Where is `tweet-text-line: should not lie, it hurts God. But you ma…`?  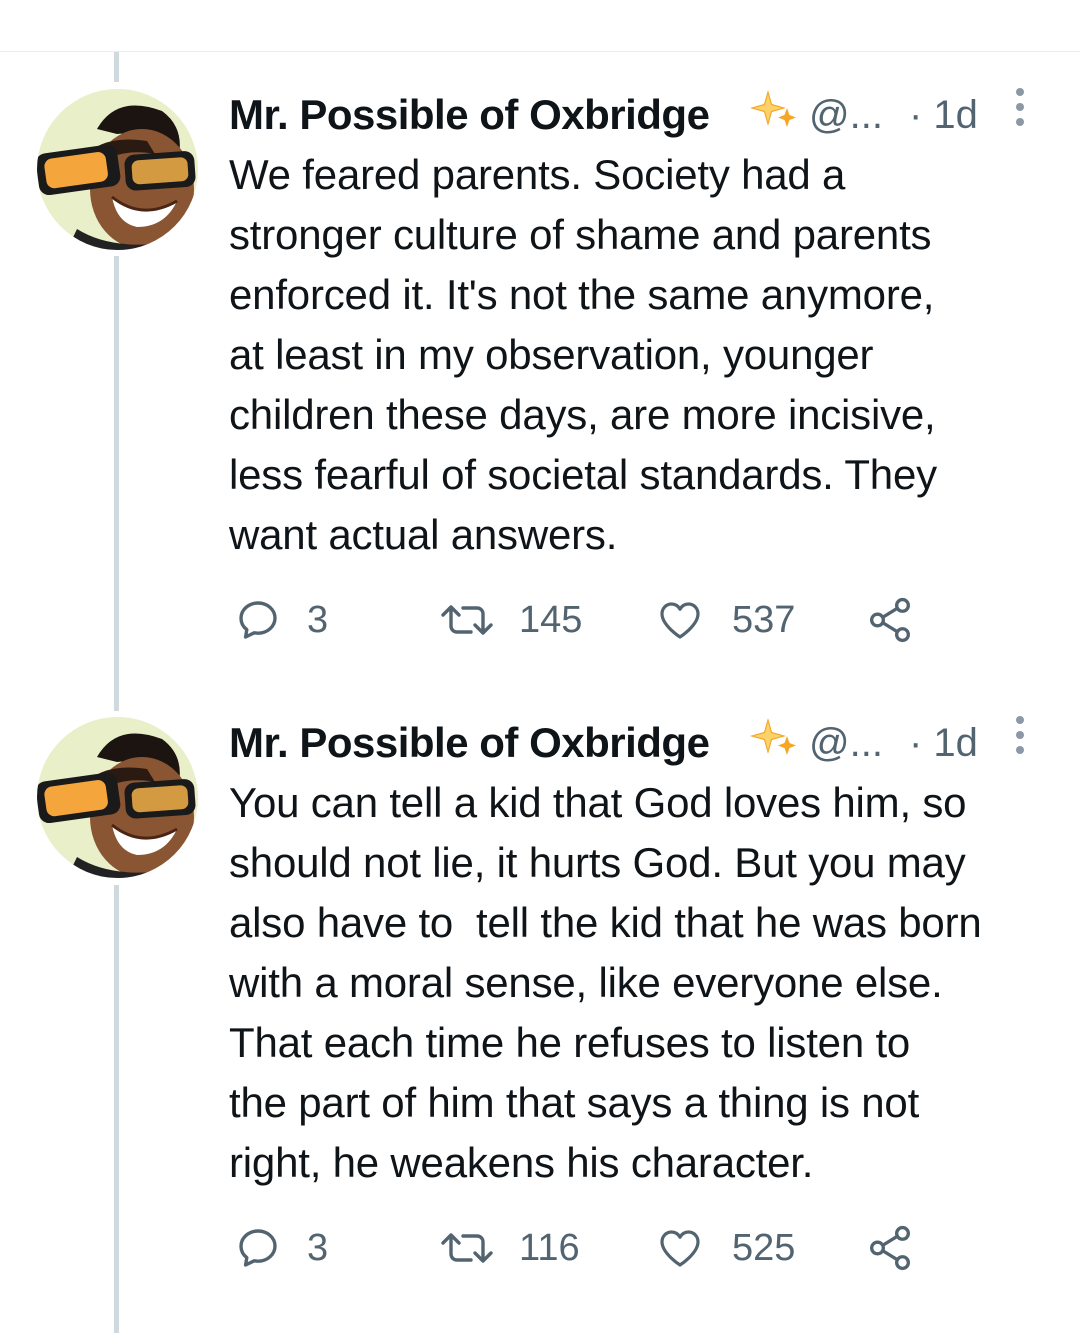
tweet-text-line: should not lie, it hurts God. But you ma… is located at coordinates (597, 862).